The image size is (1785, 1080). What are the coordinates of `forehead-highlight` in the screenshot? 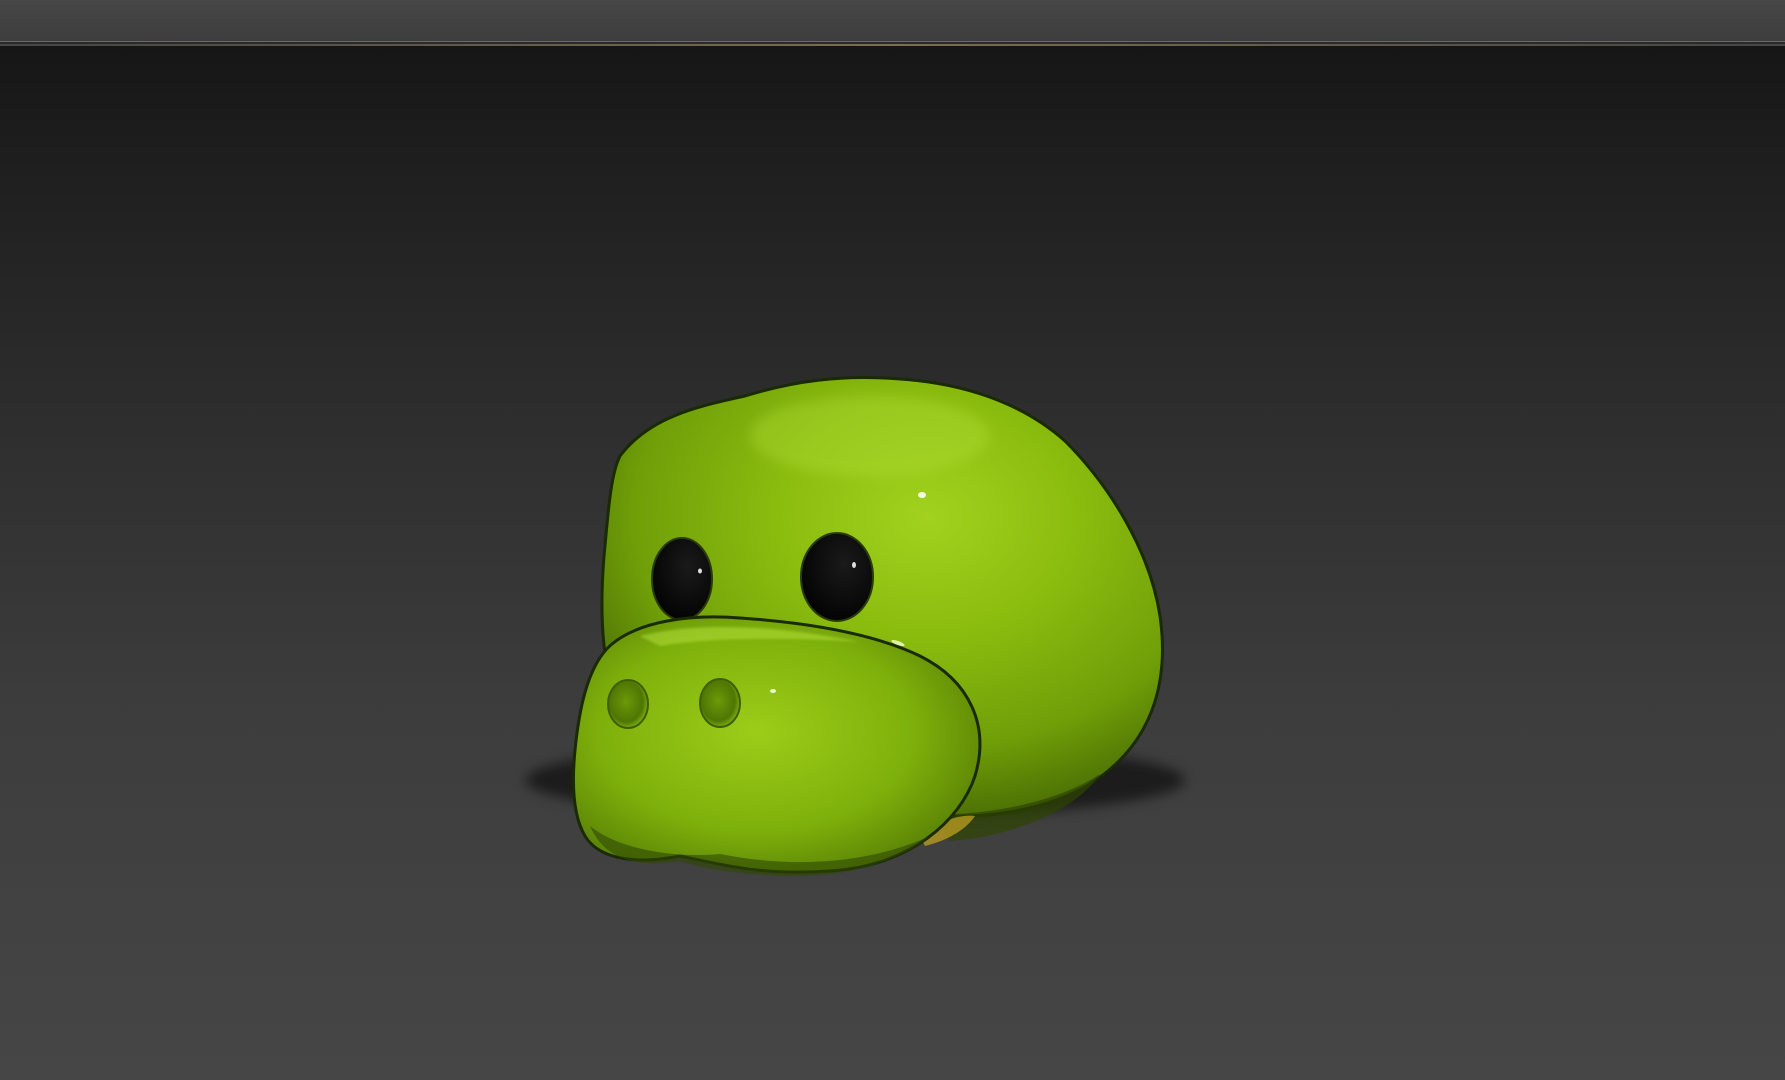 It's located at (870, 436).